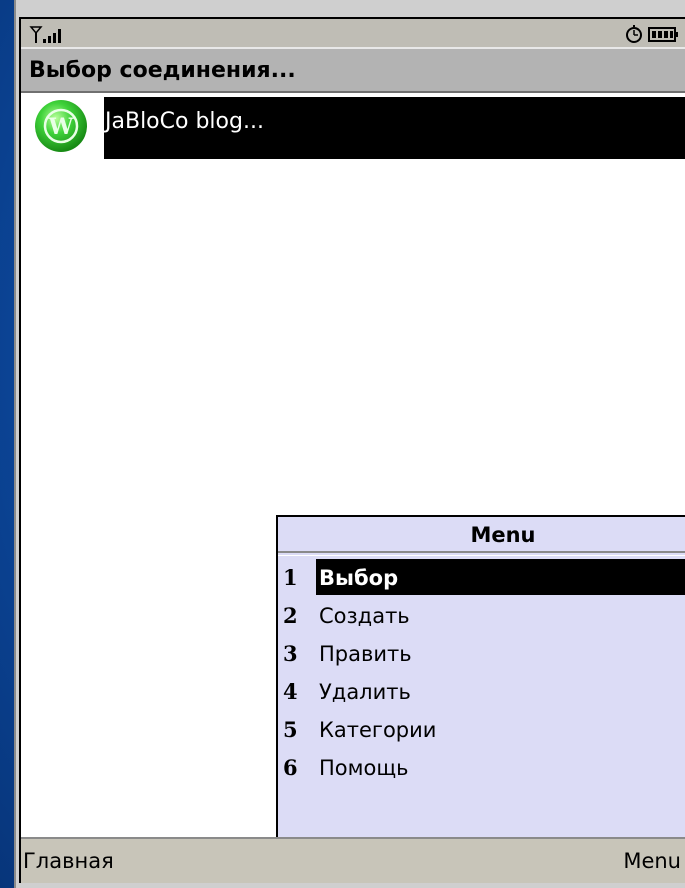 The height and width of the screenshot is (888, 685). What do you see at coordinates (663, 34) in the screenshot?
I see `battery-icon` at bounding box center [663, 34].